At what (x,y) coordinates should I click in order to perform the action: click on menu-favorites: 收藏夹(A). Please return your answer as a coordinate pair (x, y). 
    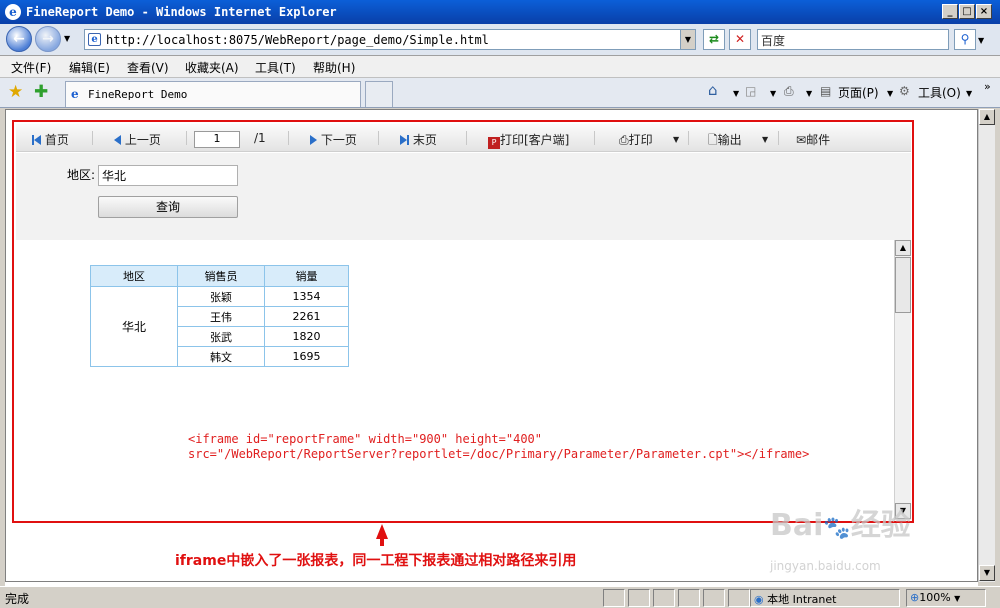
    Looking at the image, I should click on (212, 67).